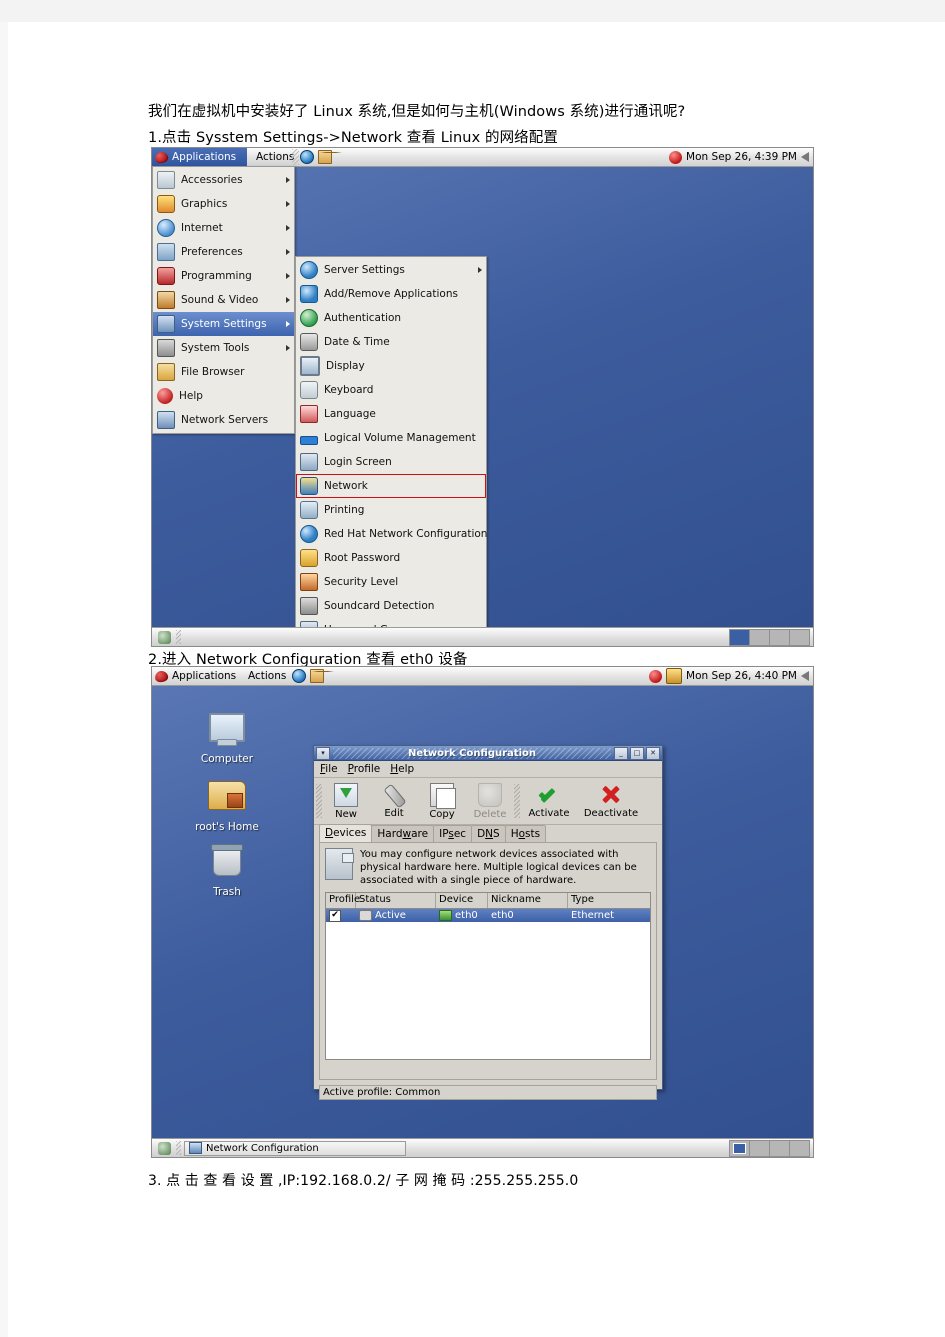  I want to click on actions-menu-button-2: Actions, so click(267, 676).